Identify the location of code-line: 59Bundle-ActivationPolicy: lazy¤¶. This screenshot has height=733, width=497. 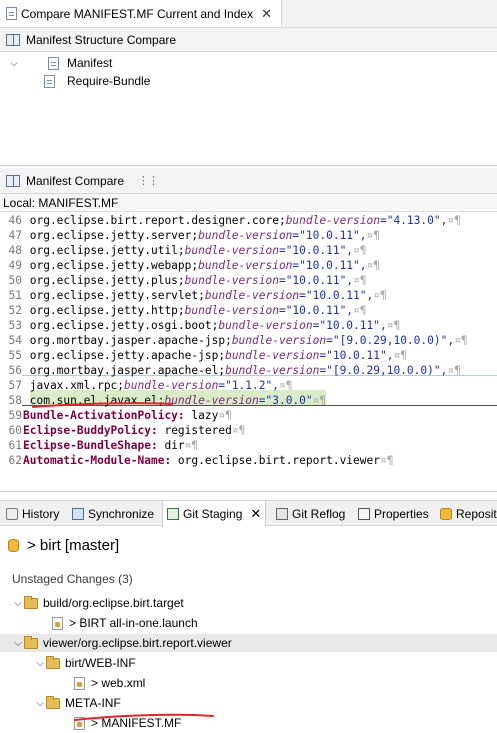
(248, 415).